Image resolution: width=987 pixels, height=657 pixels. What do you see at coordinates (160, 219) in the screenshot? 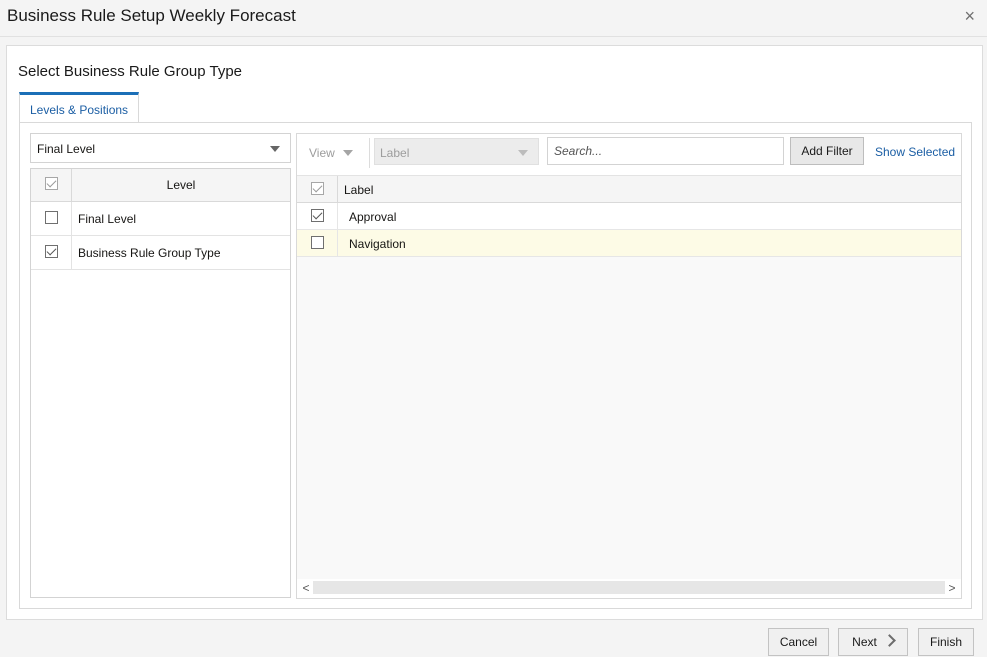
I see `table-row: Final Level` at bounding box center [160, 219].